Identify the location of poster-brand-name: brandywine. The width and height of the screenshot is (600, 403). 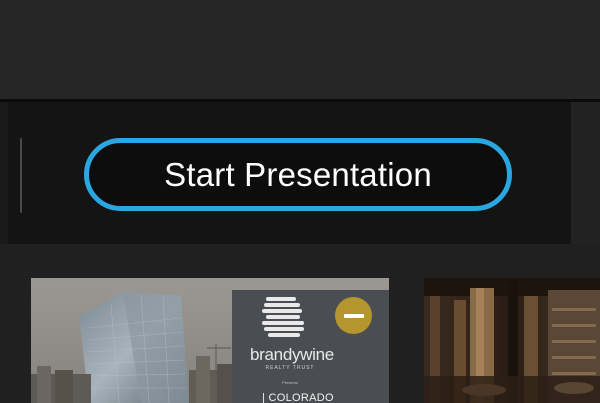
(292, 354).